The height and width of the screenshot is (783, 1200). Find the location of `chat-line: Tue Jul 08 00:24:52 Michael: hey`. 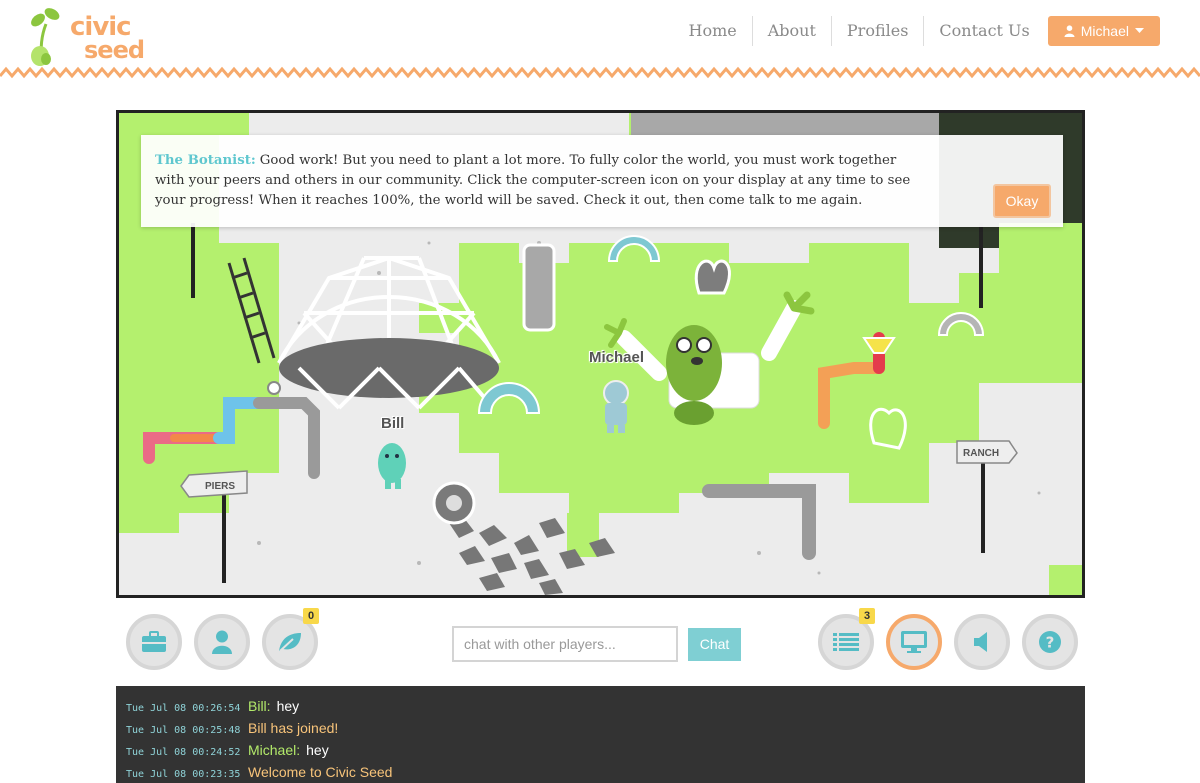

chat-line: Tue Jul 08 00:24:52 Michael: hey is located at coordinates (600, 753).